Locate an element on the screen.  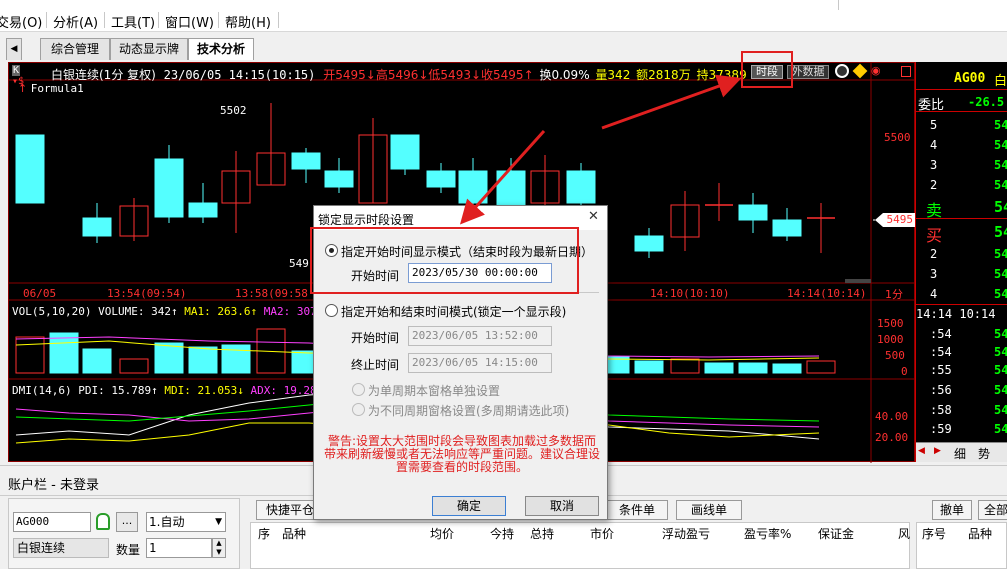
tab-quote-board: 动态显示牌 is located at coordinates (149, 49).